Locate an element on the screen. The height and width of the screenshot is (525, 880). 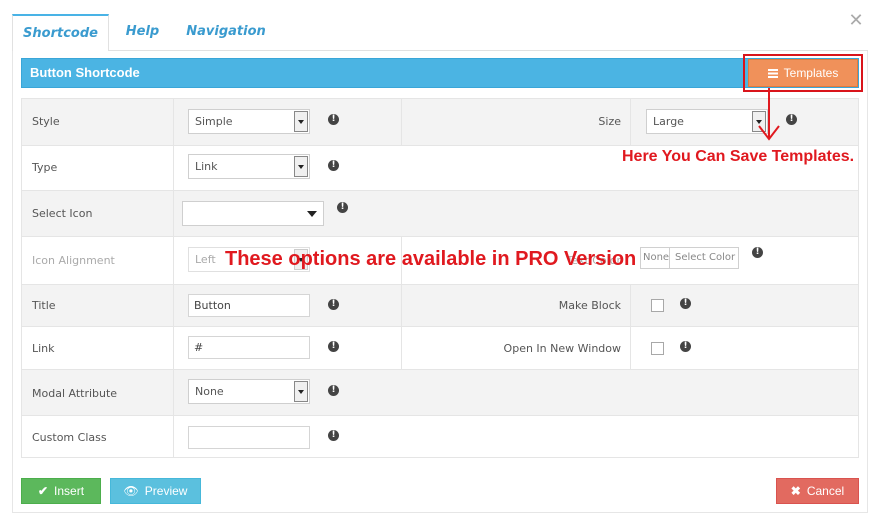
cancel-label: Cancel is located at coordinates (825, 491).